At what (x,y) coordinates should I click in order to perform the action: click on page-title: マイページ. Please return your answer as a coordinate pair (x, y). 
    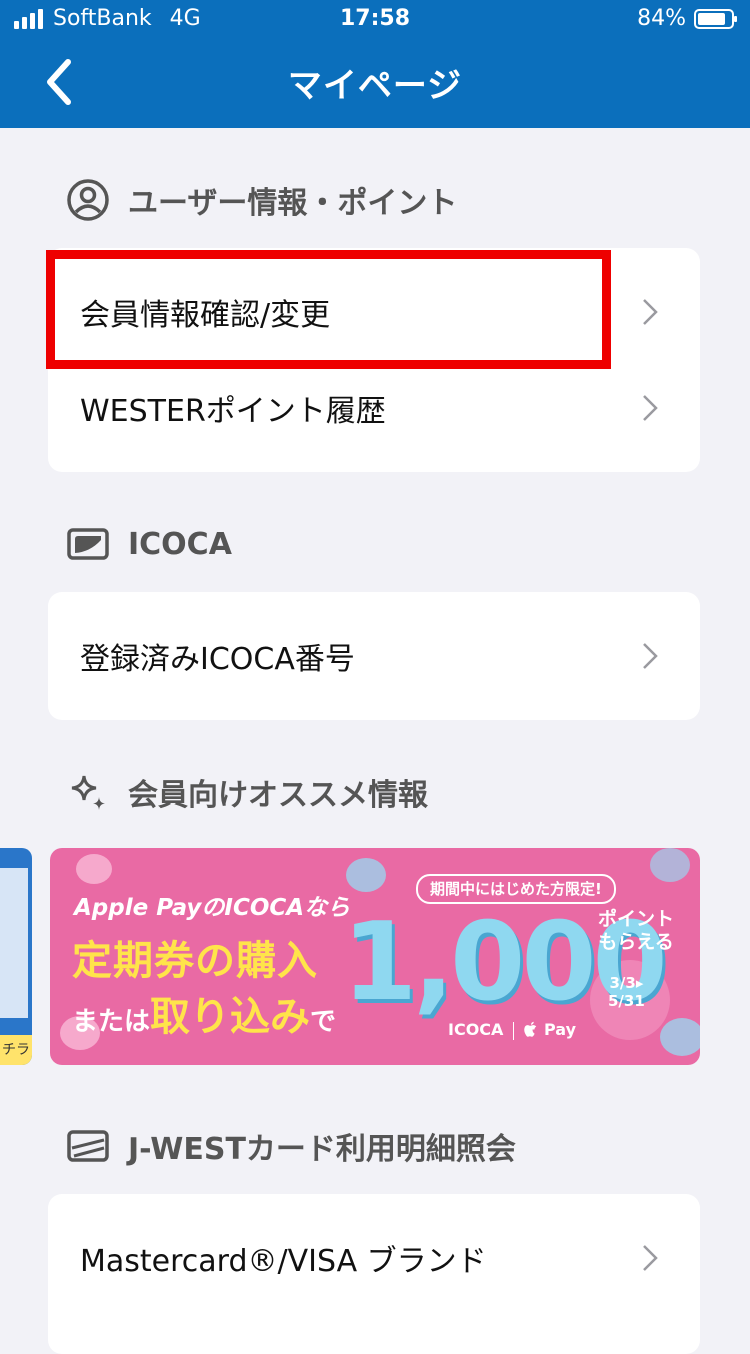
    Looking at the image, I should click on (375, 86).